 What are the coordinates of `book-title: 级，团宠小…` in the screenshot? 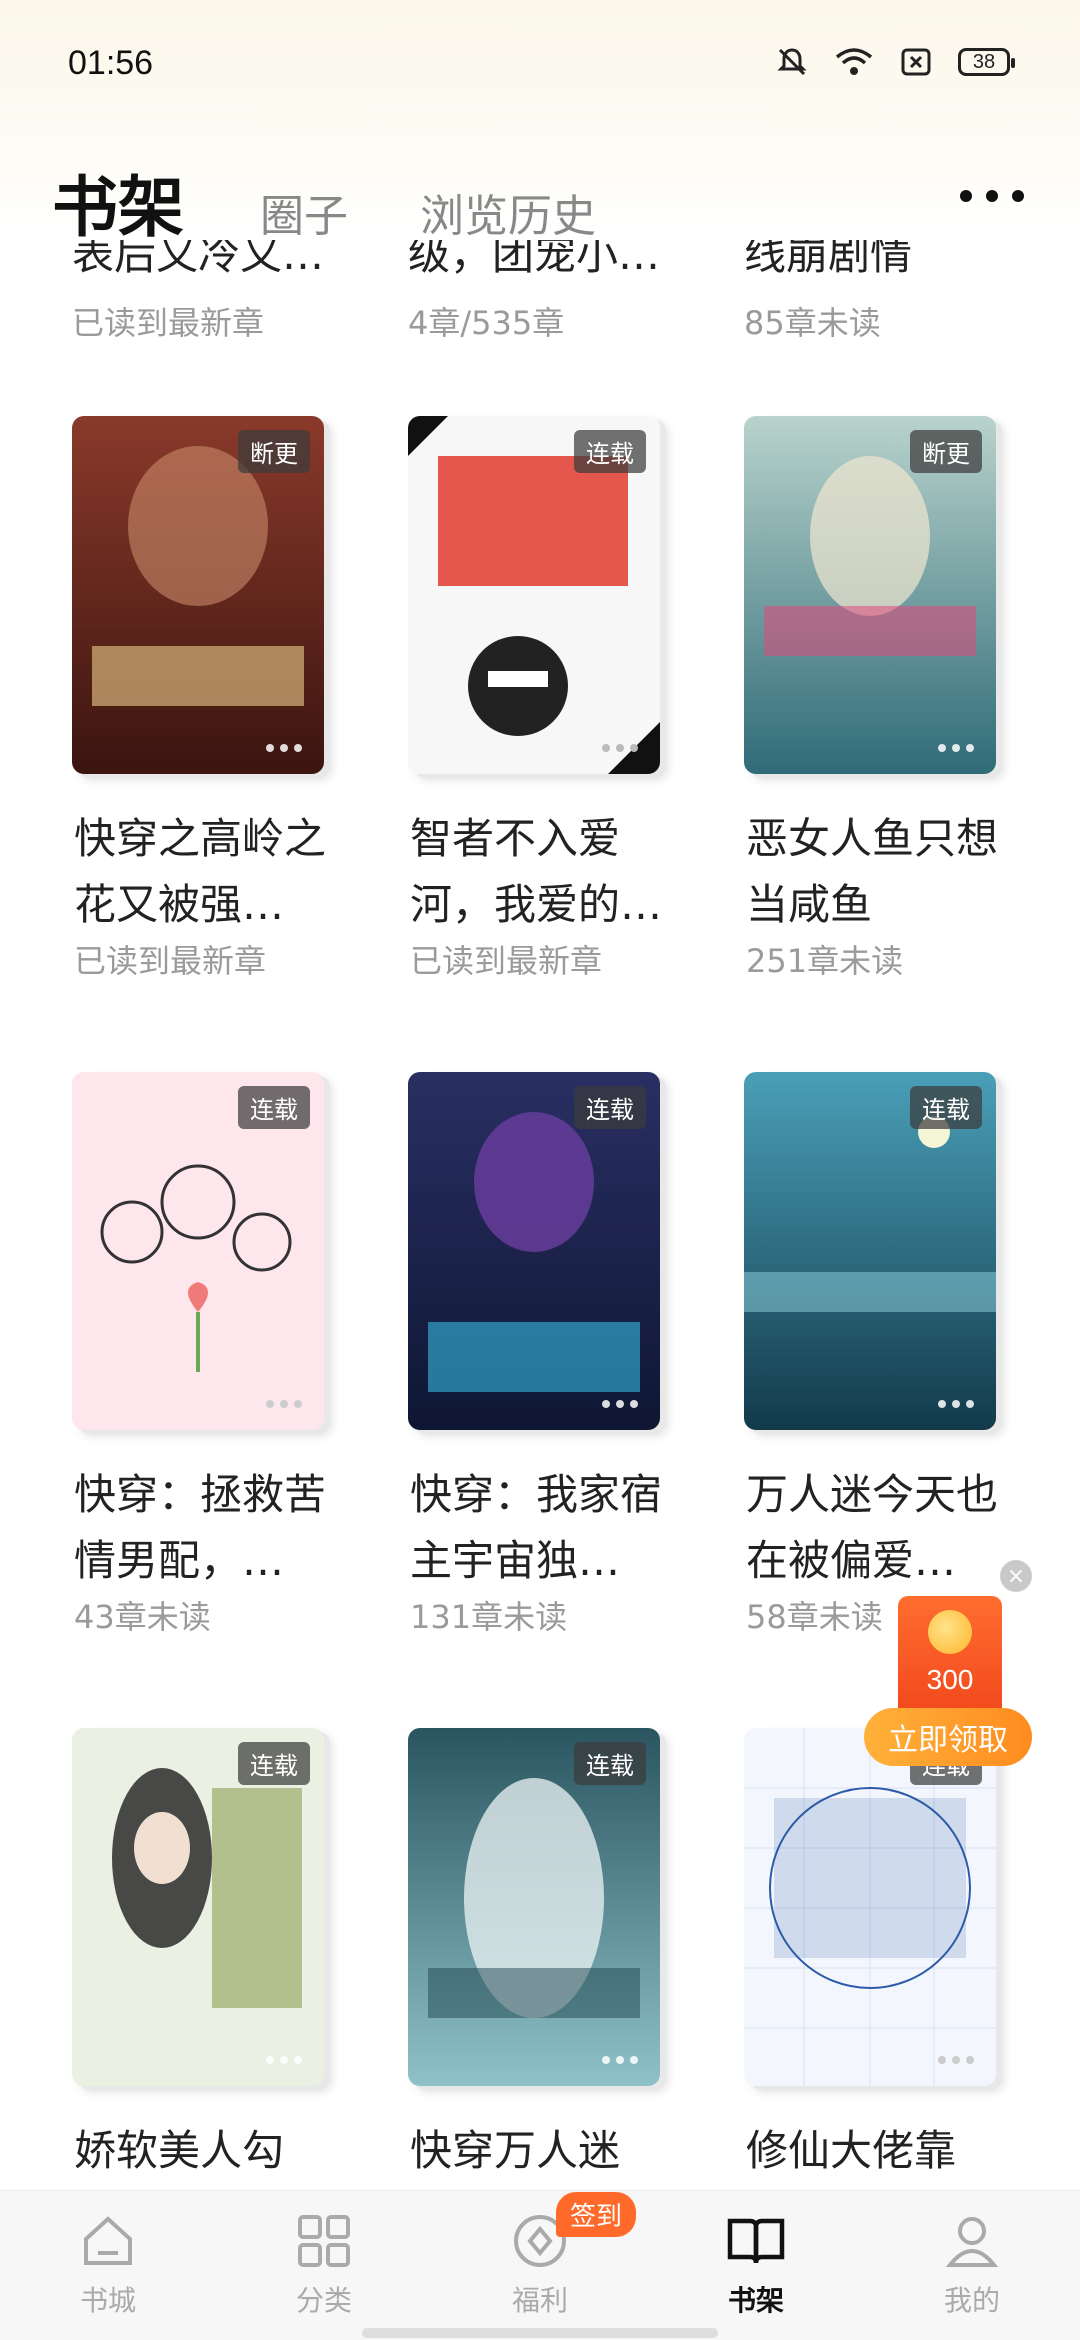 It's located at (534, 259).